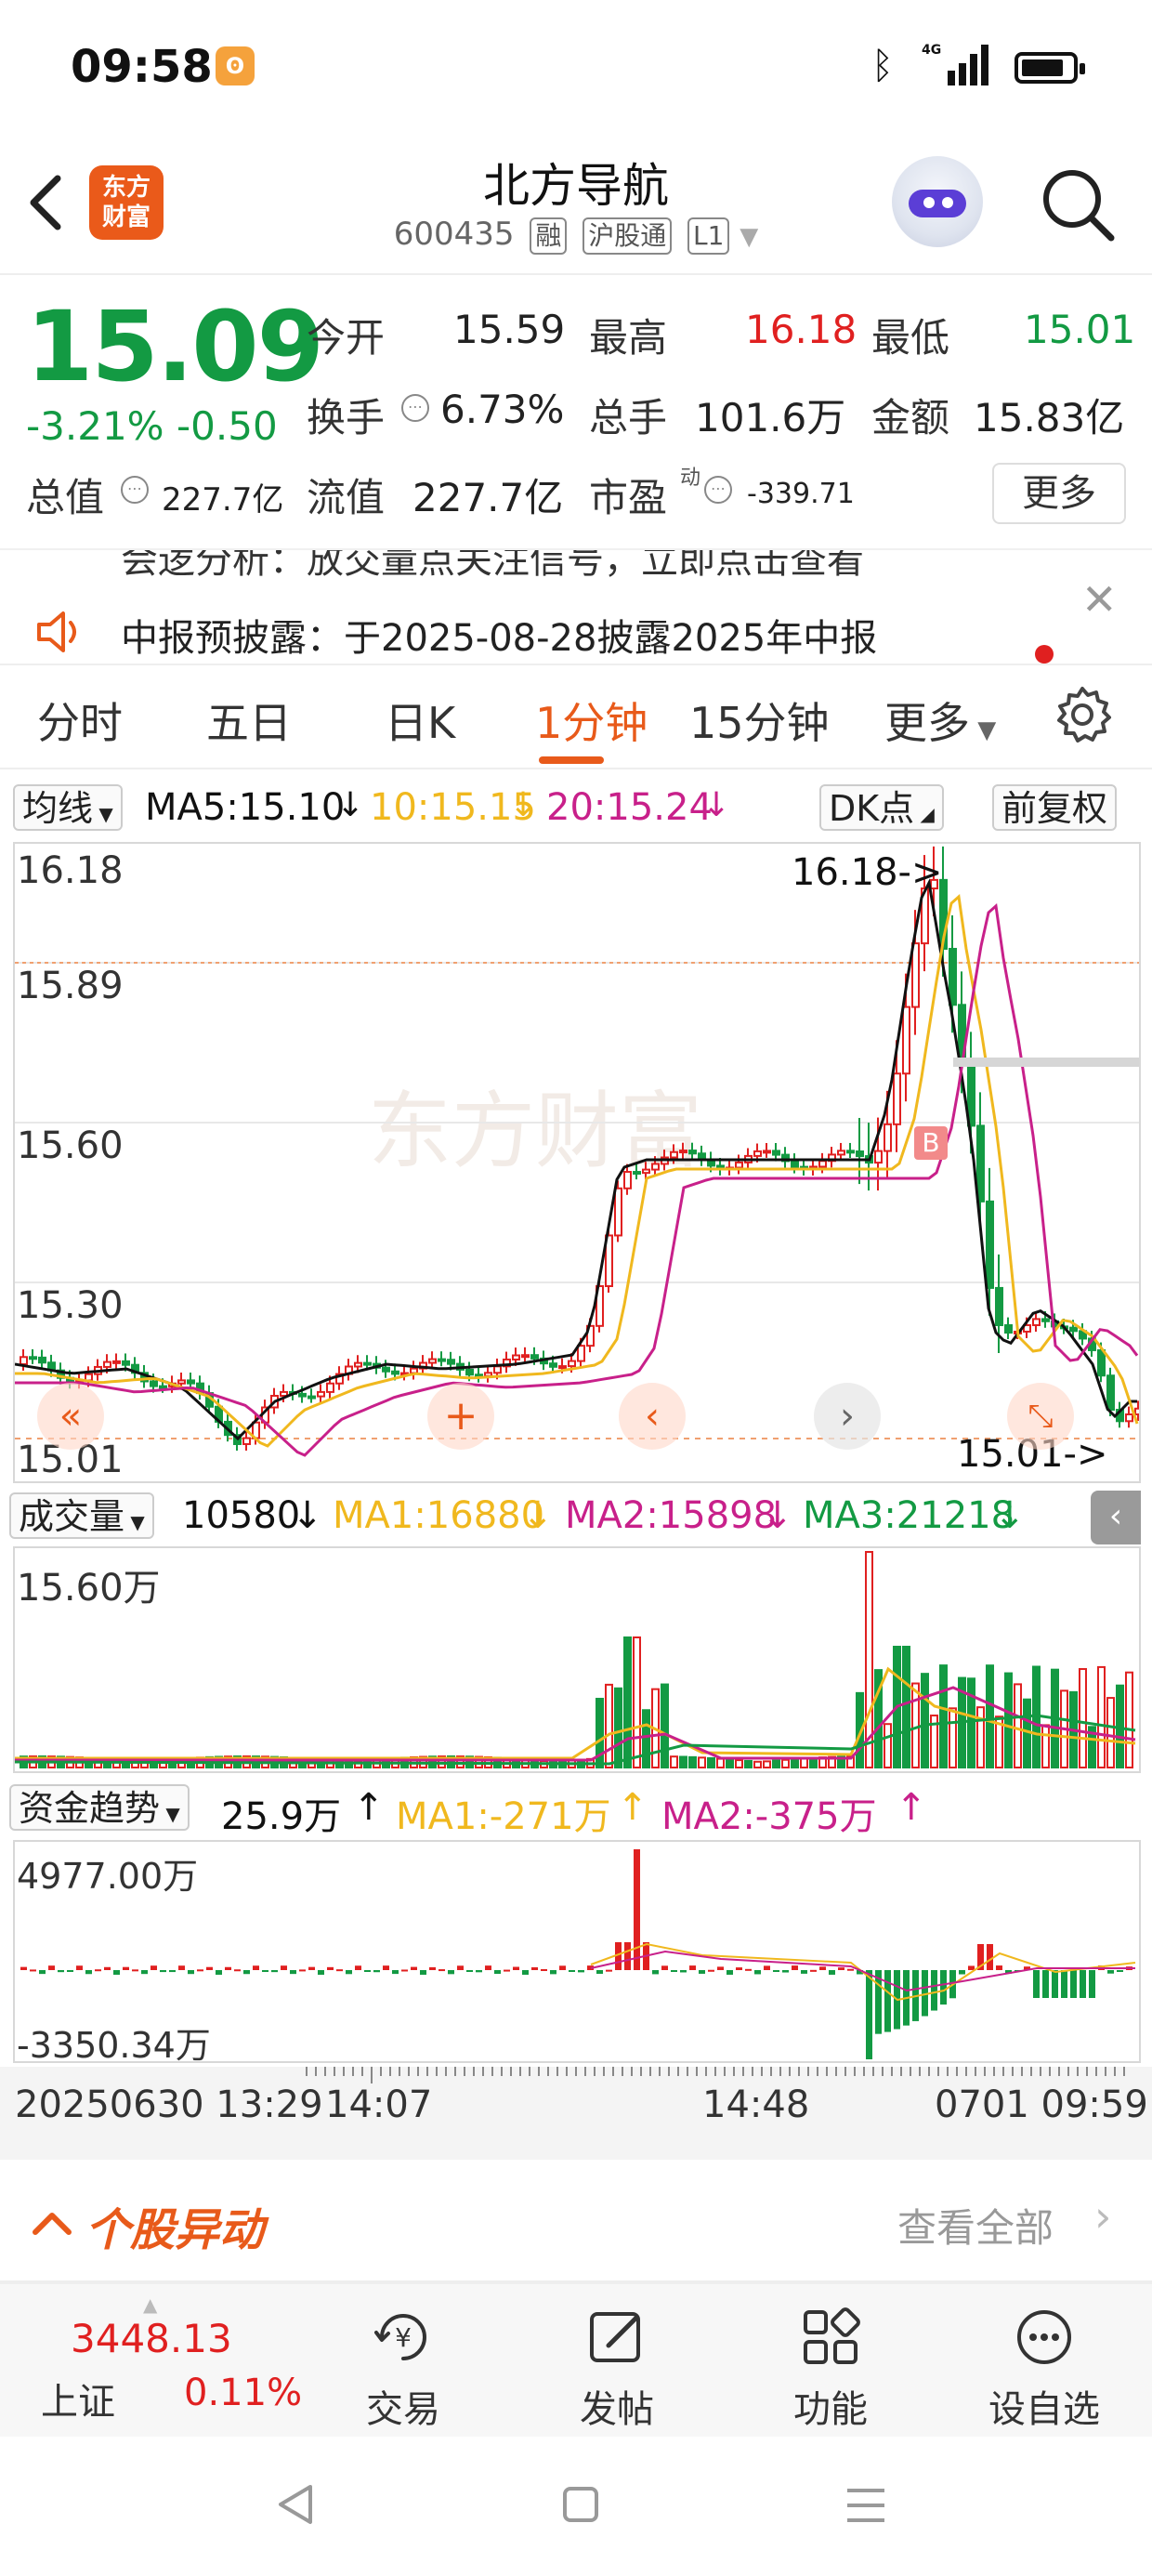 The height and width of the screenshot is (2576, 1152). What do you see at coordinates (832, 2335) in the screenshot?
I see `grid-icon` at bounding box center [832, 2335].